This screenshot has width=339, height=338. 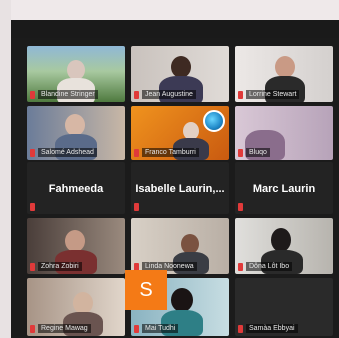 I want to click on participant-name: Mai Tudhi, so click(x=160, y=328).